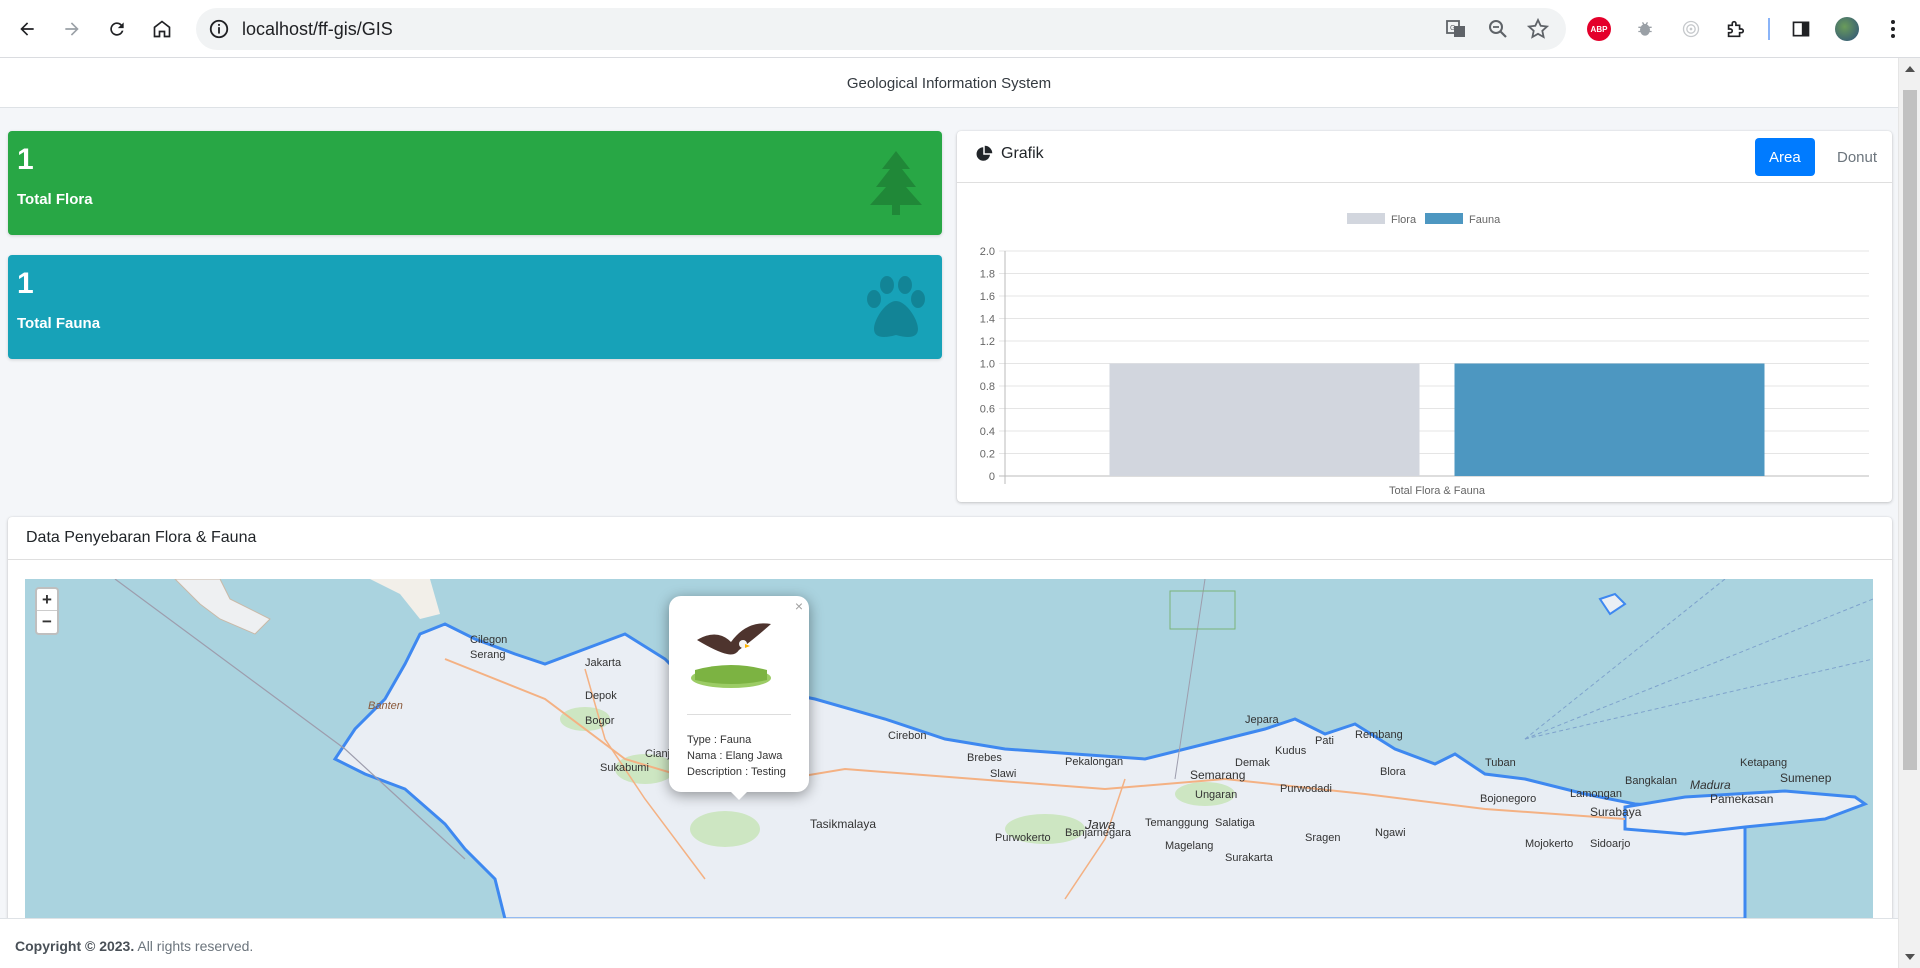  Describe the element at coordinates (719, 740) in the screenshot. I see `popup-type: Type : Fauna` at that location.